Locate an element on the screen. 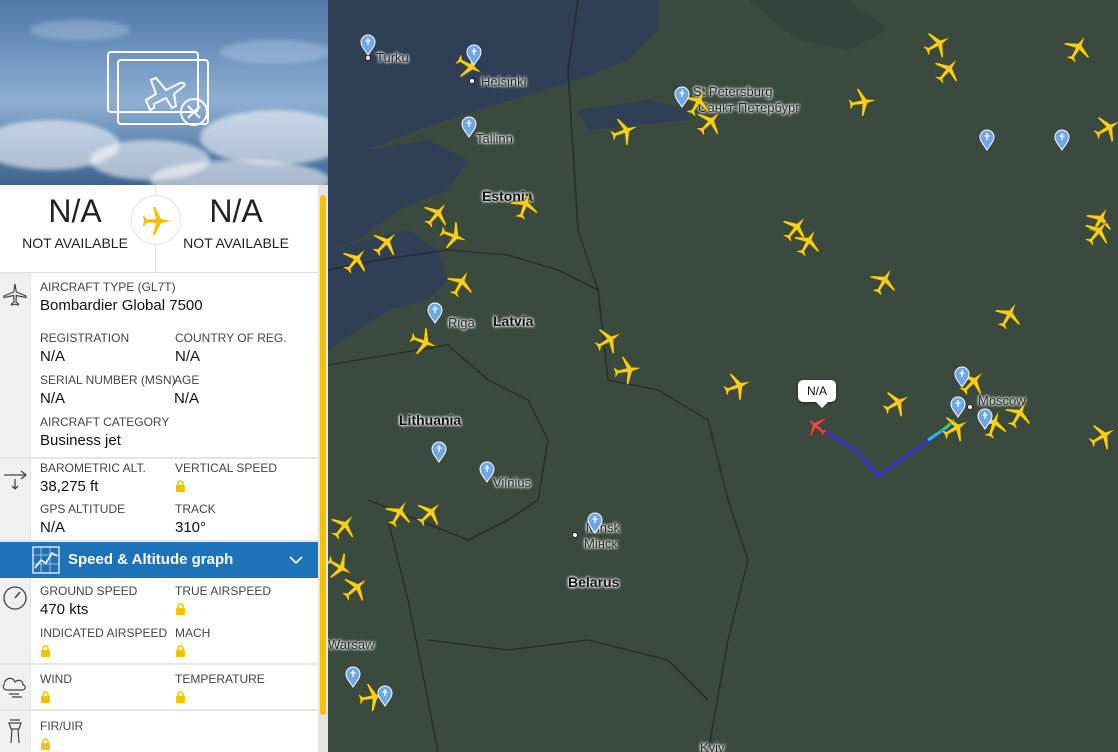 This screenshot has height=752, width=1118. temperature-lock-icon is located at coordinates (180, 699).